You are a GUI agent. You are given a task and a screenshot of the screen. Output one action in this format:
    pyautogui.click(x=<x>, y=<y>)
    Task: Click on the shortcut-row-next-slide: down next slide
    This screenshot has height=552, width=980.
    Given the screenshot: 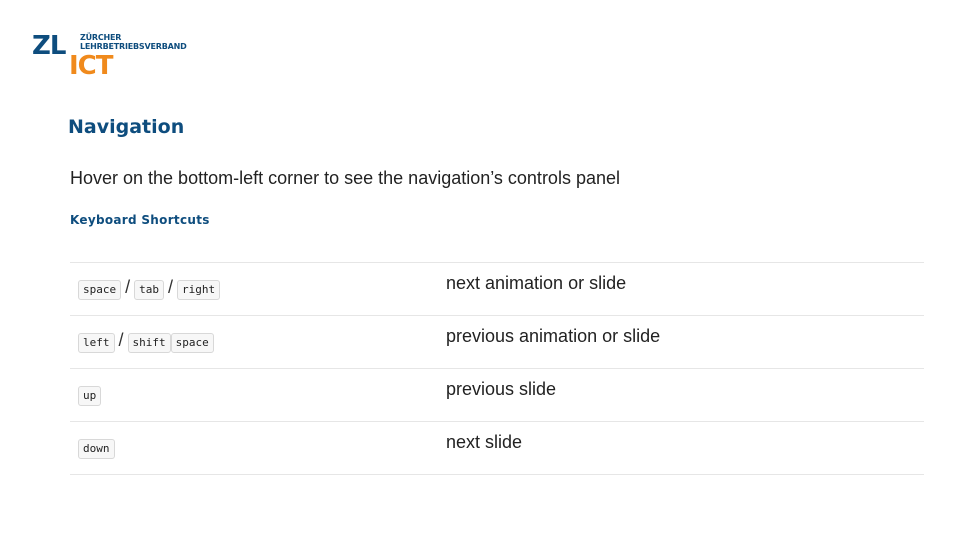 What is the action you would take?
    pyautogui.click(x=497, y=448)
    